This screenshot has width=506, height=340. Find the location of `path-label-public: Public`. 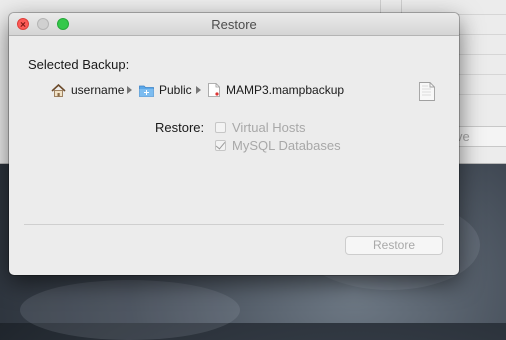

path-label-public: Public is located at coordinates (175, 90).